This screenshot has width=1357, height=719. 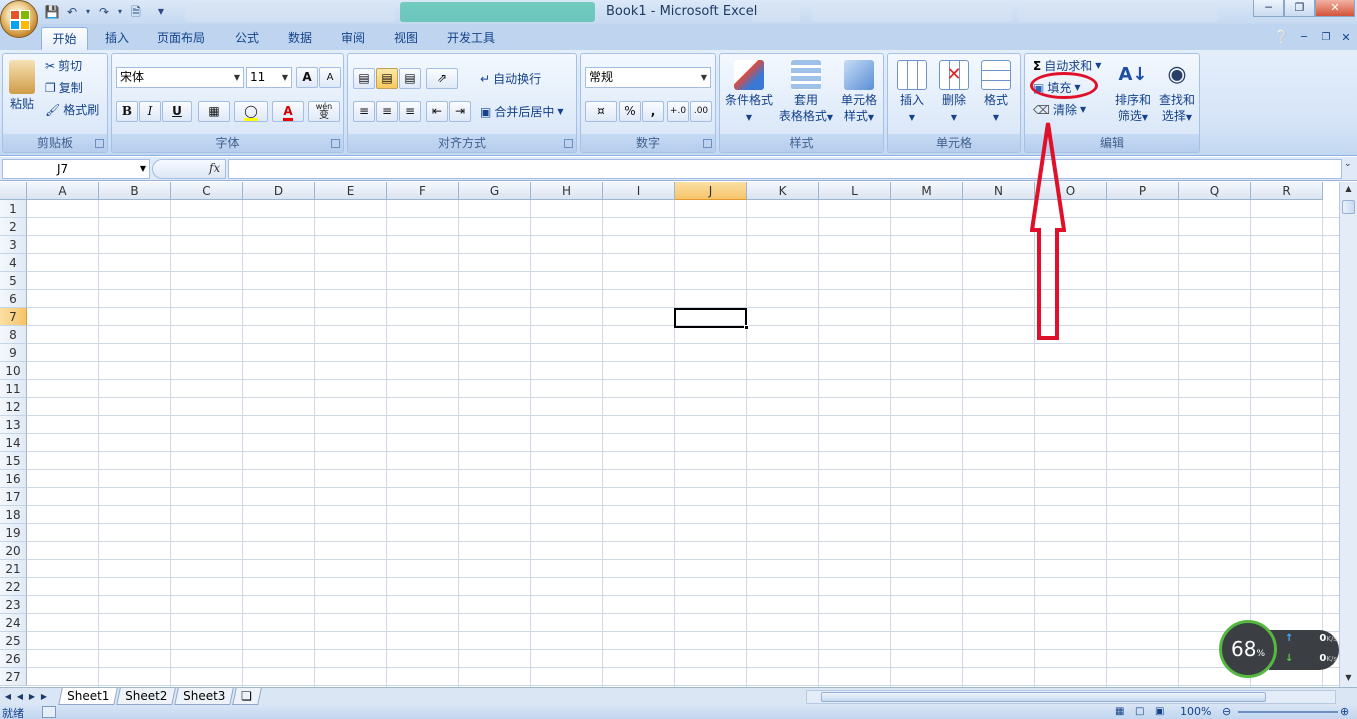 I want to click on format-as-table-button: 套用 表格格式▼, so click(x=806, y=93).